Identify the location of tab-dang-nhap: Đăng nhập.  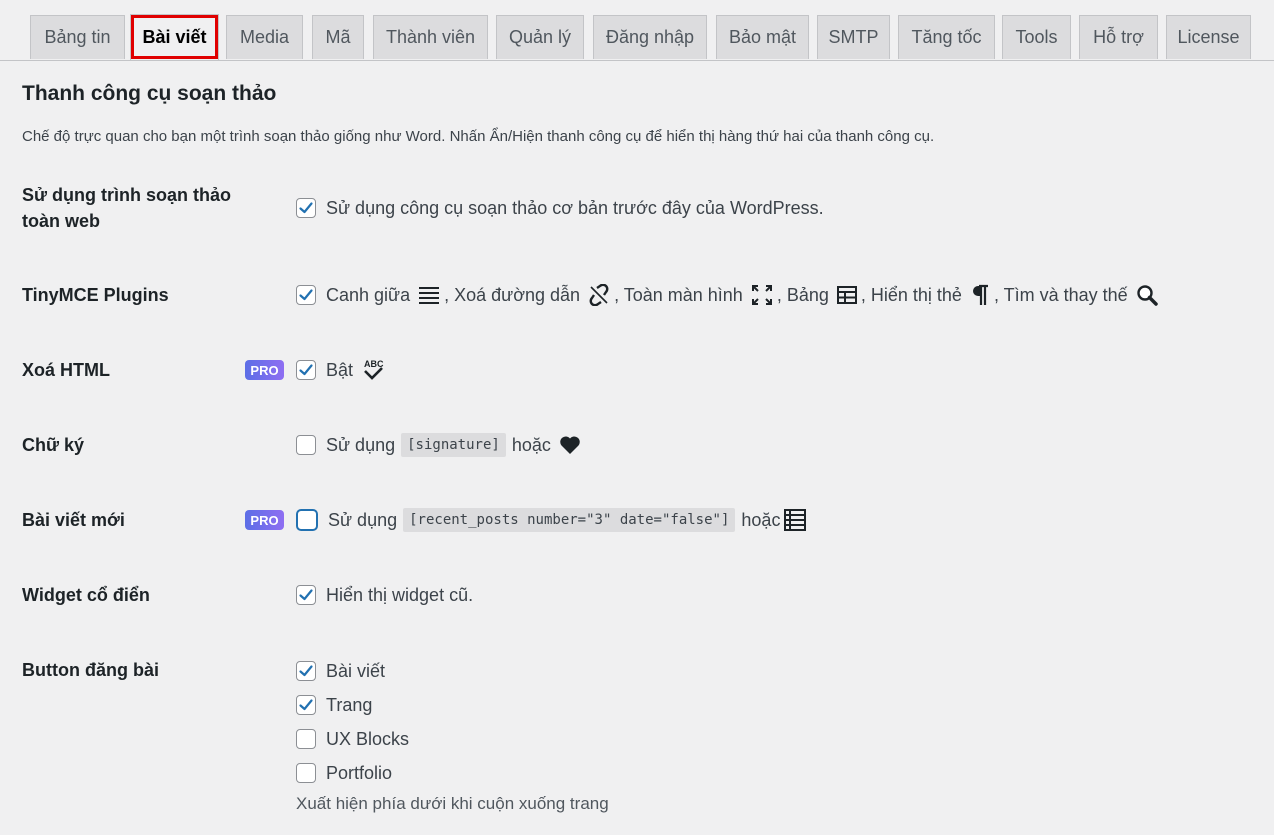
(650, 37).